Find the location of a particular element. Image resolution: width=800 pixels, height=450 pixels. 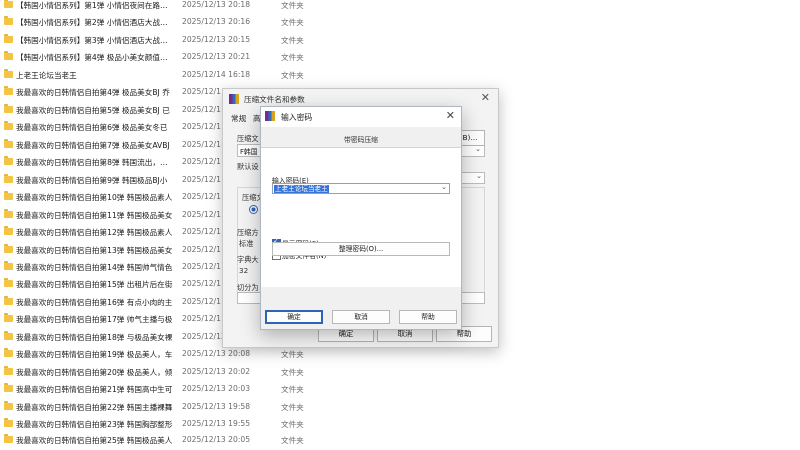

file-date: 2025/12/13 20:03 is located at coordinates (216, 388).